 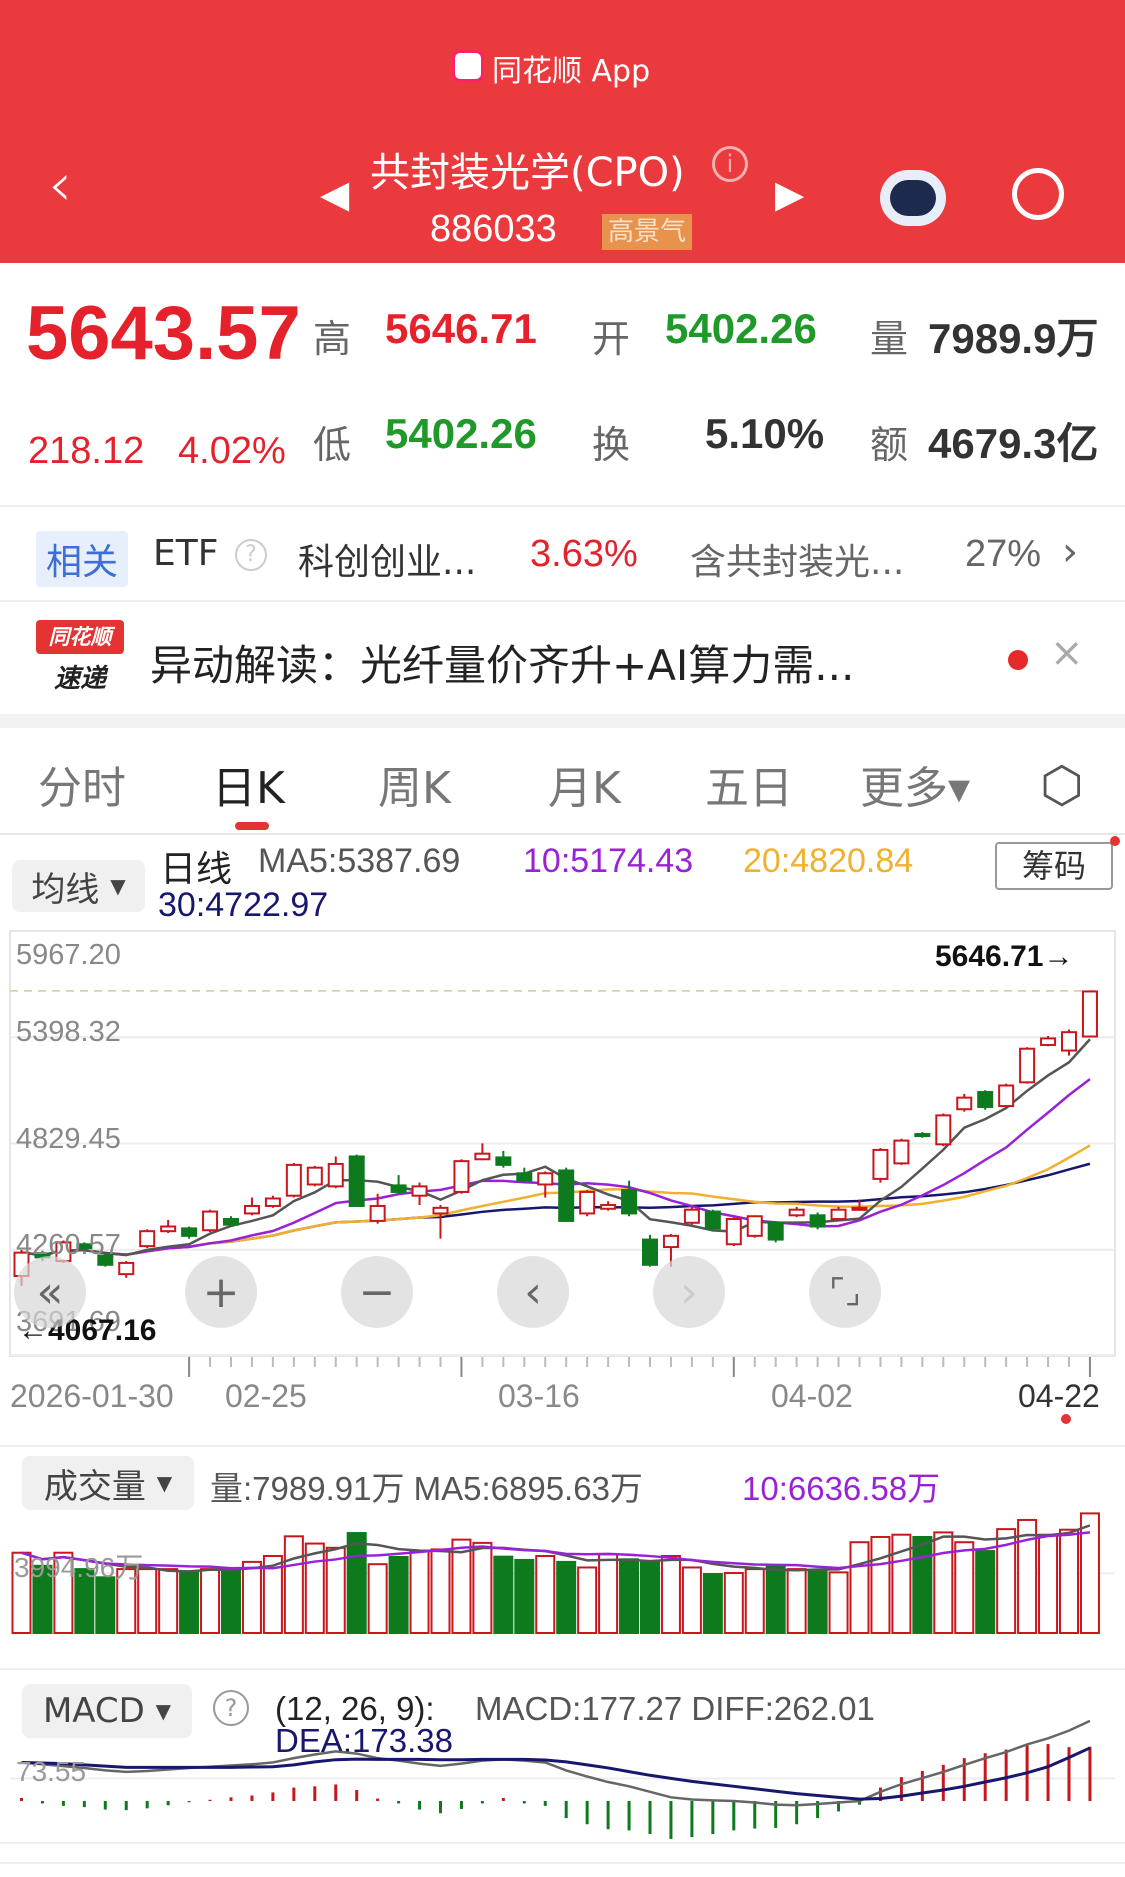 I want to click on amount-value: 4679.3亿, so click(x=1013, y=443).